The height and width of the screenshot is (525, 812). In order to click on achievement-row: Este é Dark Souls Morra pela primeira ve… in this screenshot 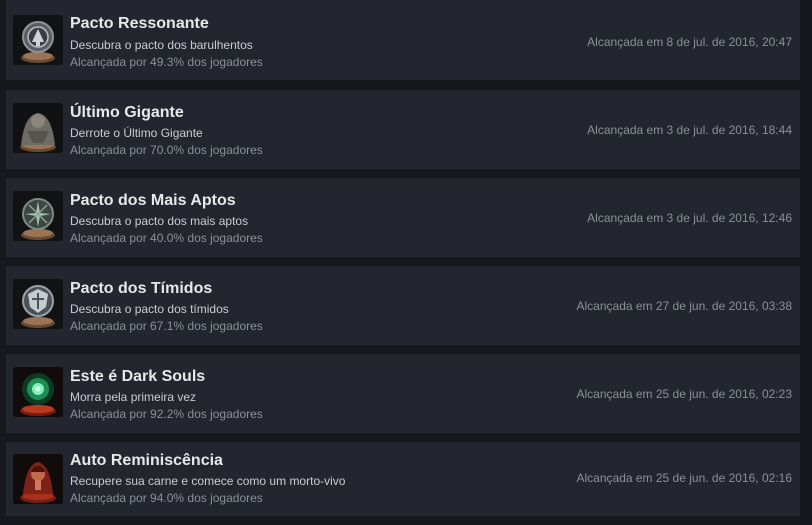, I will do `click(403, 393)`.